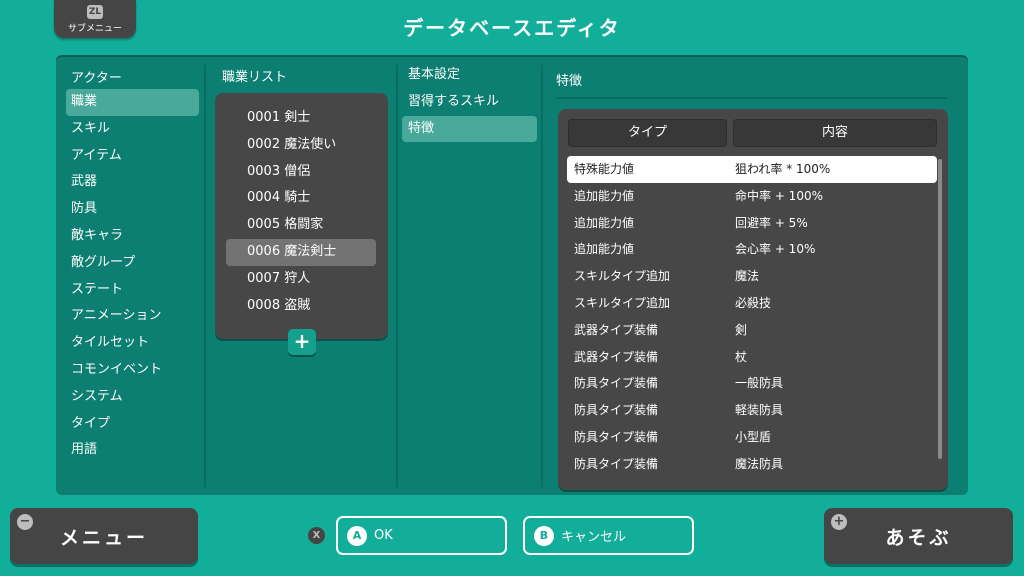 This screenshot has height=576, width=1024. I want to click on trait-content: 一般防具, so click(759, 383).